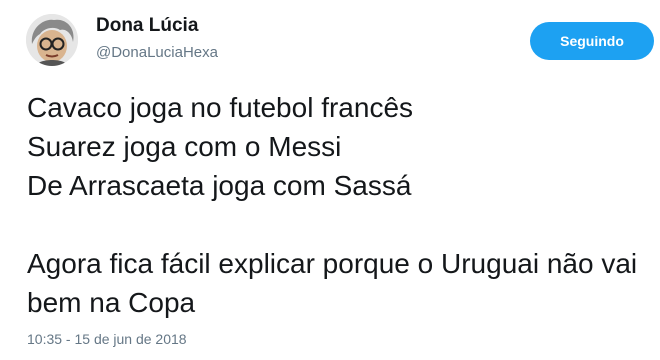 The height and width of the screenshot is (360, 660). What do you see at coordinates (157, 52) in the screenshot?
I see `user-handle: @DonaLuciaHexa` at bounding box center [157, 52].